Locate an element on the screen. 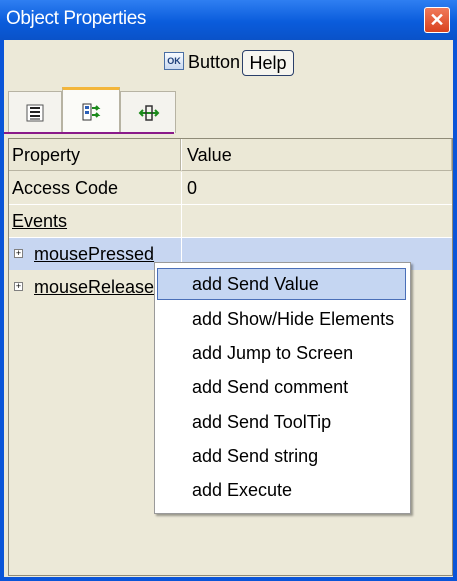  column-header-value: Value is located at coordinates (316, 155).